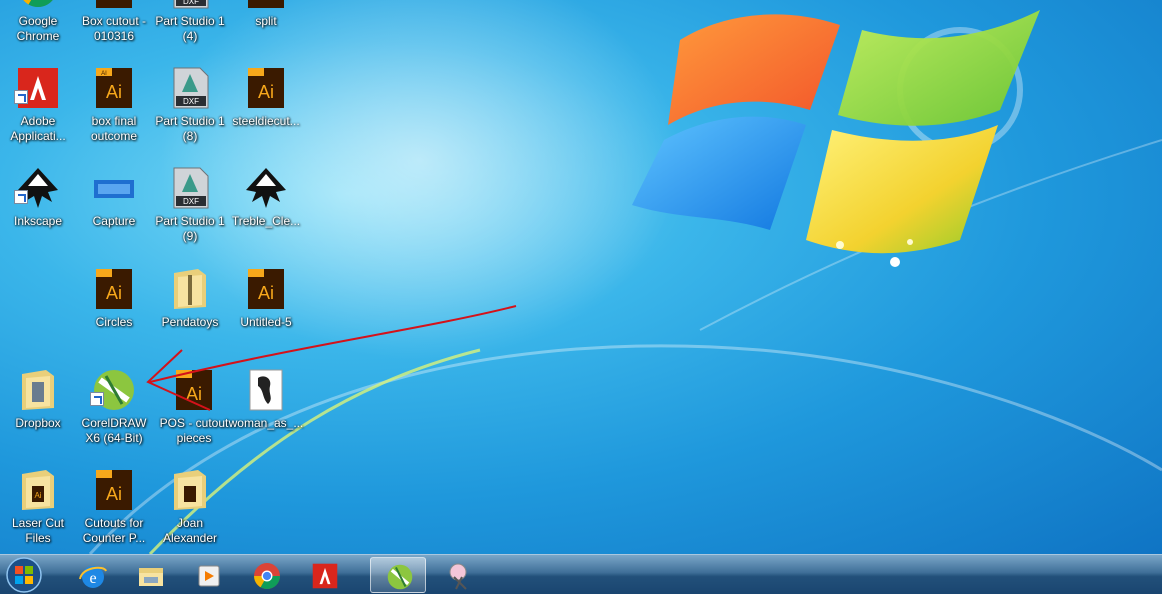  Describe the element at coordinates (190, 289) in the screenshot. I see `zip-folder-icon` at that location.